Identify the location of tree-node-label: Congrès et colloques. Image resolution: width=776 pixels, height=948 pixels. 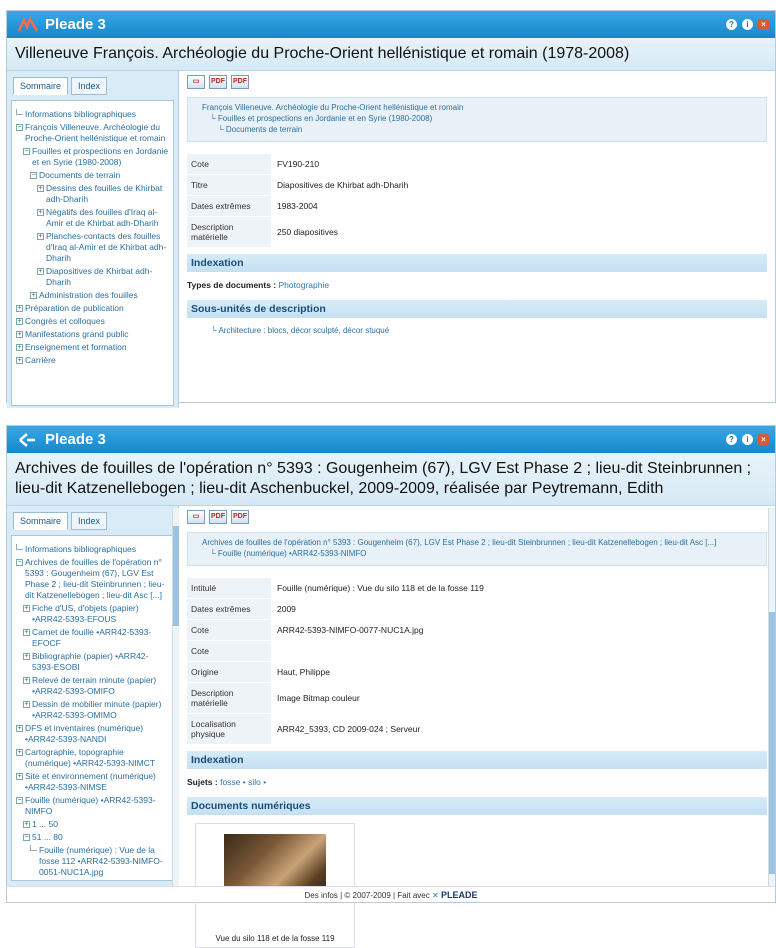
(65, 321).